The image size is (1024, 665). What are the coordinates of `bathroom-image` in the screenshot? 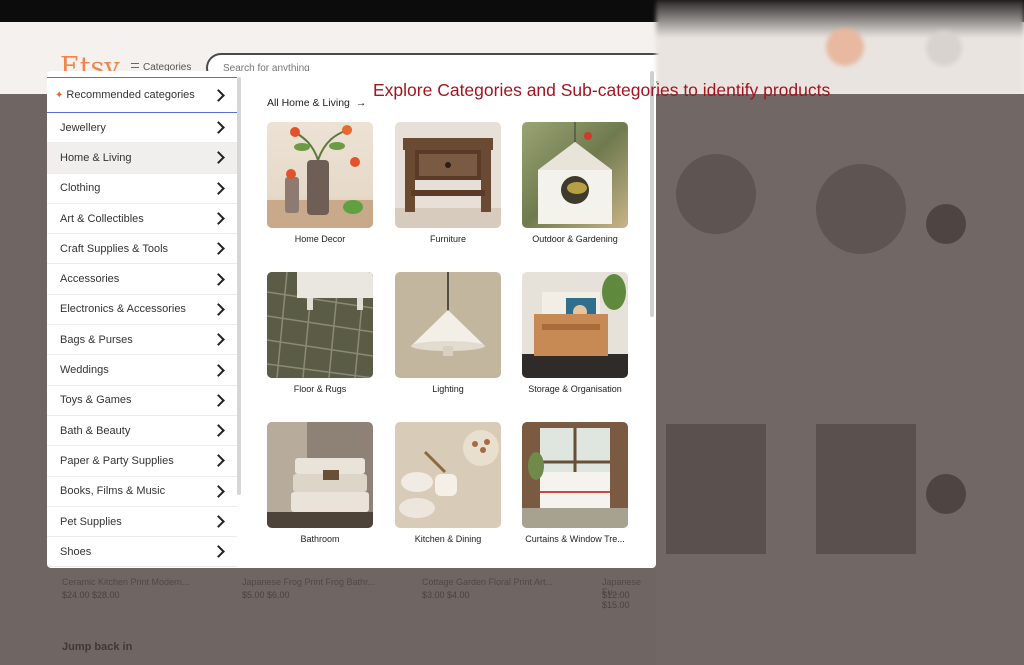 It's located at (320, 475).